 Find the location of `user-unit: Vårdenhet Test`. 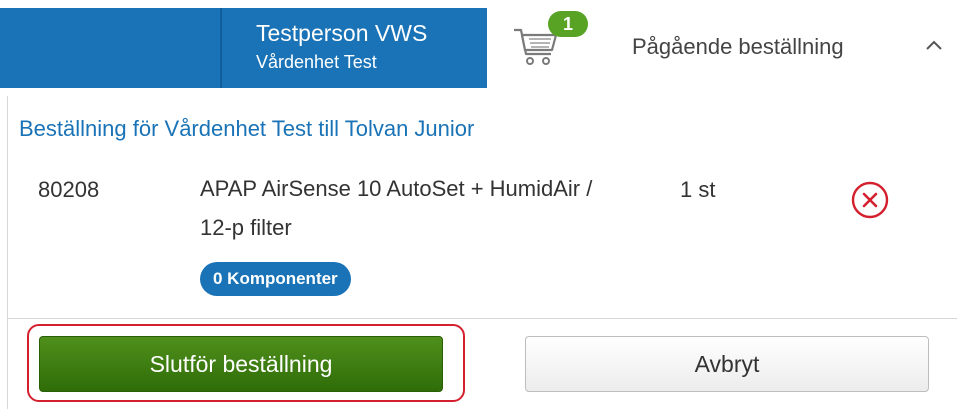

user-unit: Vårdenhet Test is located at coordinates (316, 62).